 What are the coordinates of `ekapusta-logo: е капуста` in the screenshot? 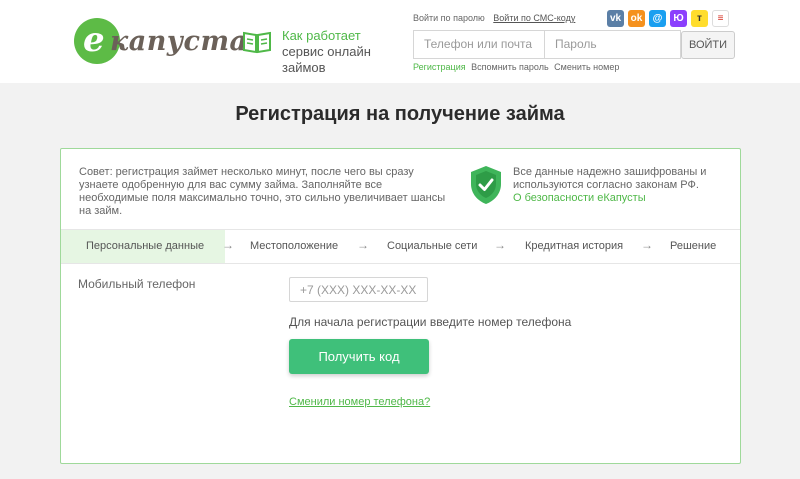 It's located at (163, 42).